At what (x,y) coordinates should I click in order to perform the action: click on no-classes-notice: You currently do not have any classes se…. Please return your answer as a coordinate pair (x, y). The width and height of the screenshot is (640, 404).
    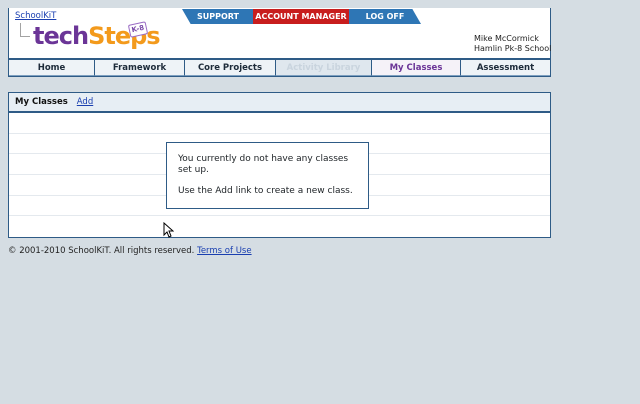
    Looking at the image, I should click on (267, 175).